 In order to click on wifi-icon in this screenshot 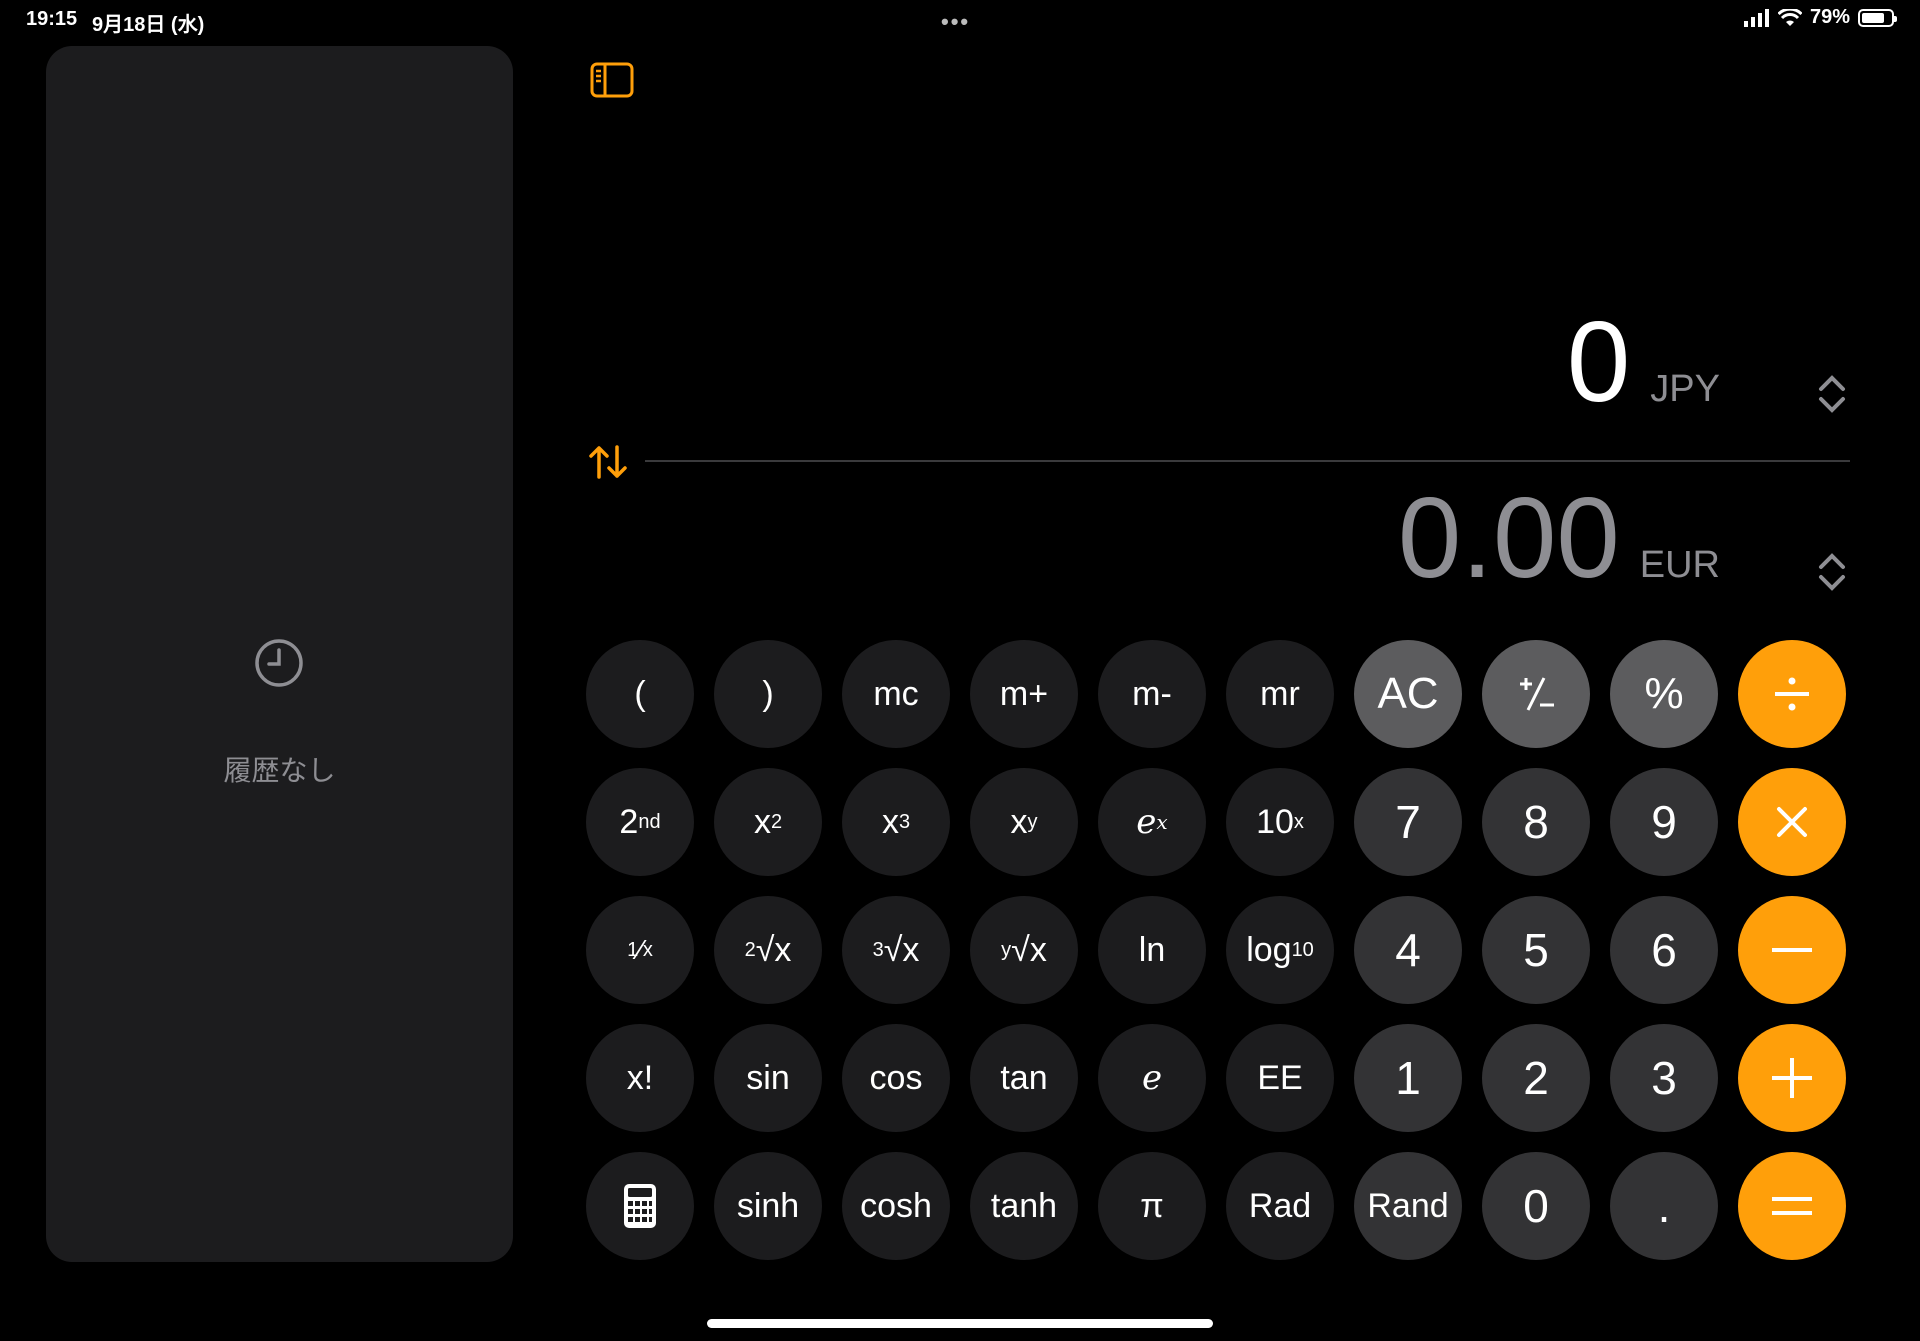, I will do `click(1789, 17)`.